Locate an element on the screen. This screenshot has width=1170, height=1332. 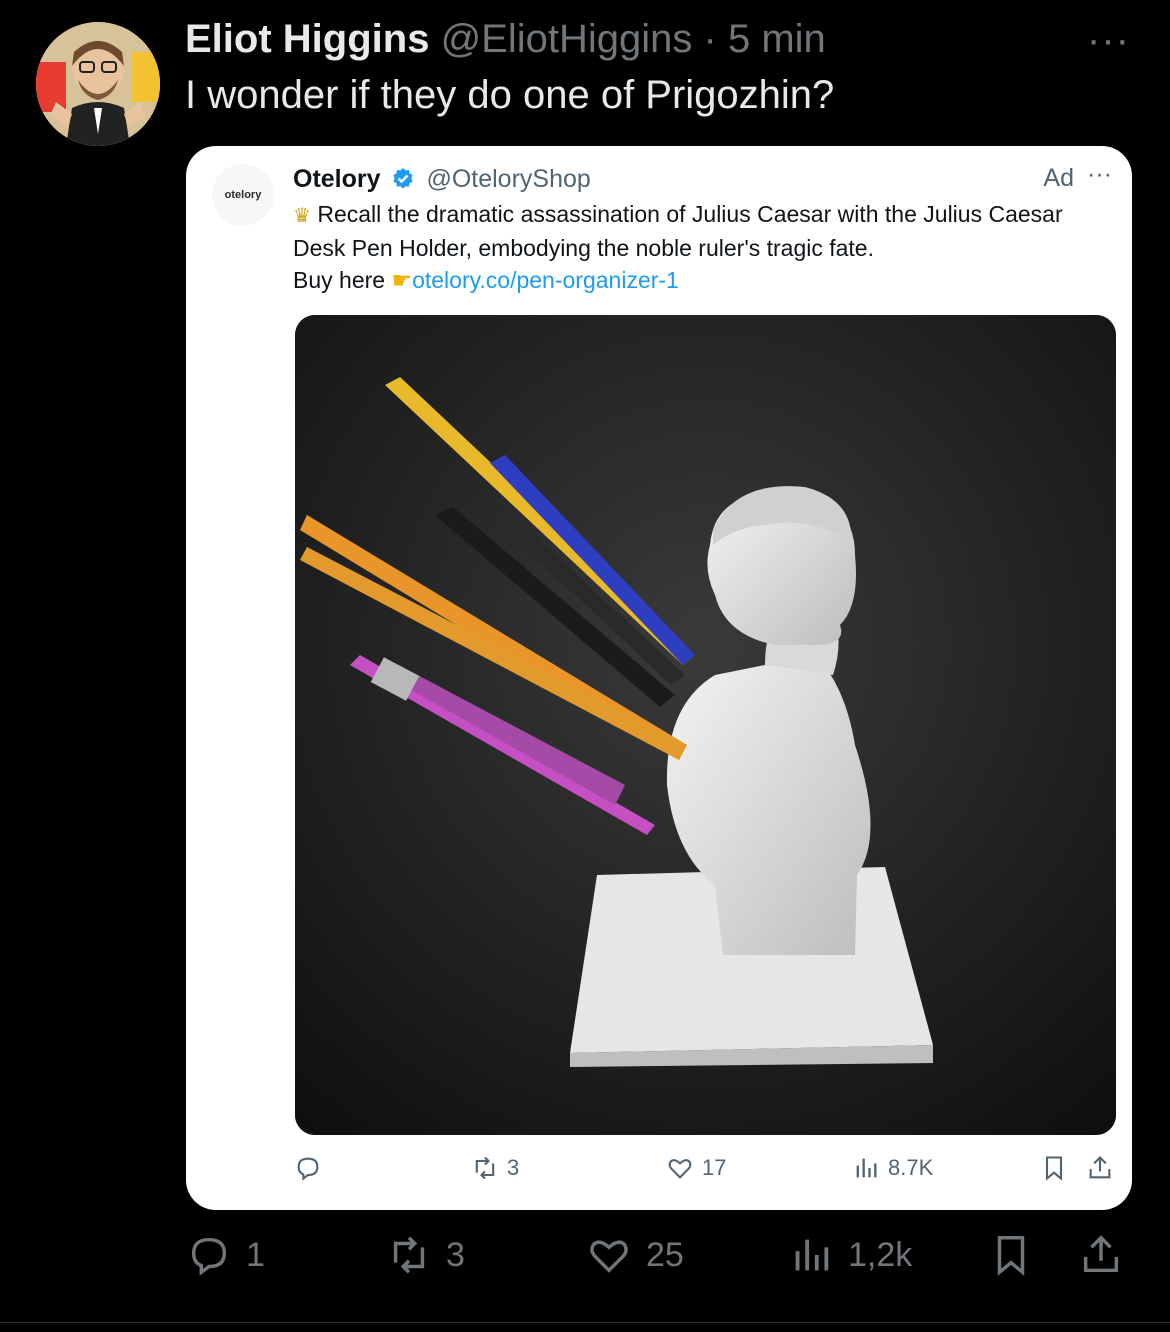
reply-count: 1 is located at coordinates (255, 1254).